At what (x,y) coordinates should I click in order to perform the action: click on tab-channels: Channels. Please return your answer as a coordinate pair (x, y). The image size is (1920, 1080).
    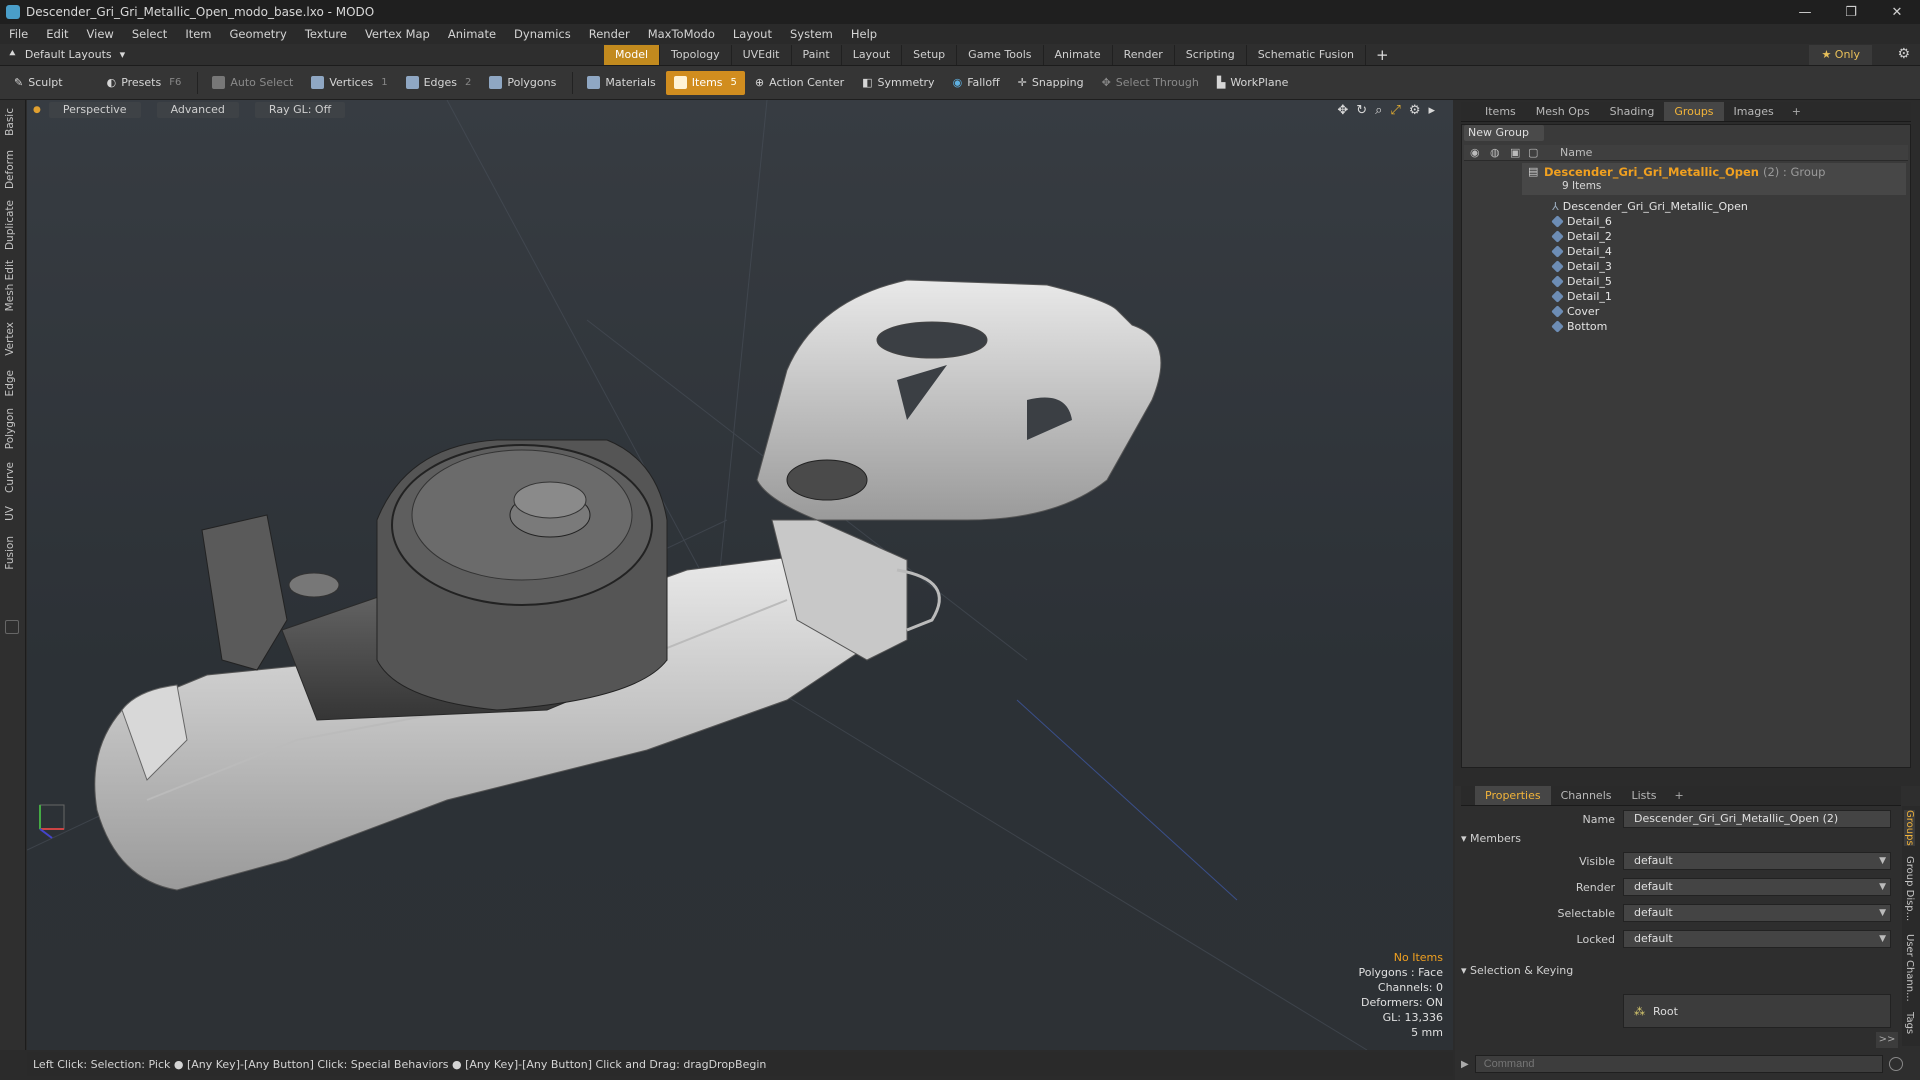
    Looking at the image, I should click on (1586, 795).